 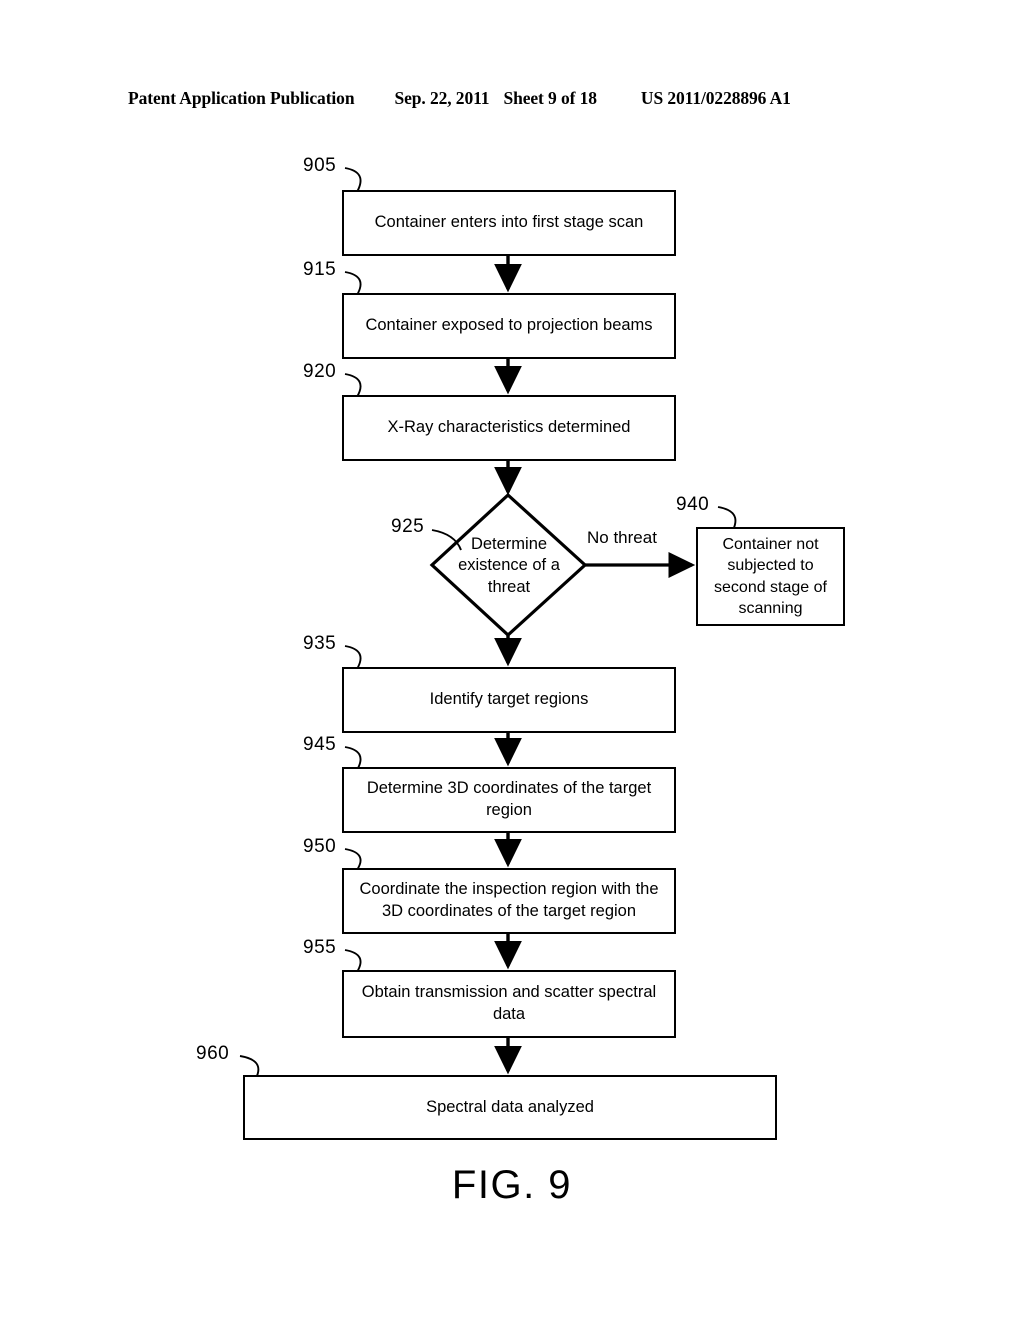 What do you see at coordinates (320, 269) in the screenshot?
I see `reference-numeral-915: 915` at bounding box center [320, 269].